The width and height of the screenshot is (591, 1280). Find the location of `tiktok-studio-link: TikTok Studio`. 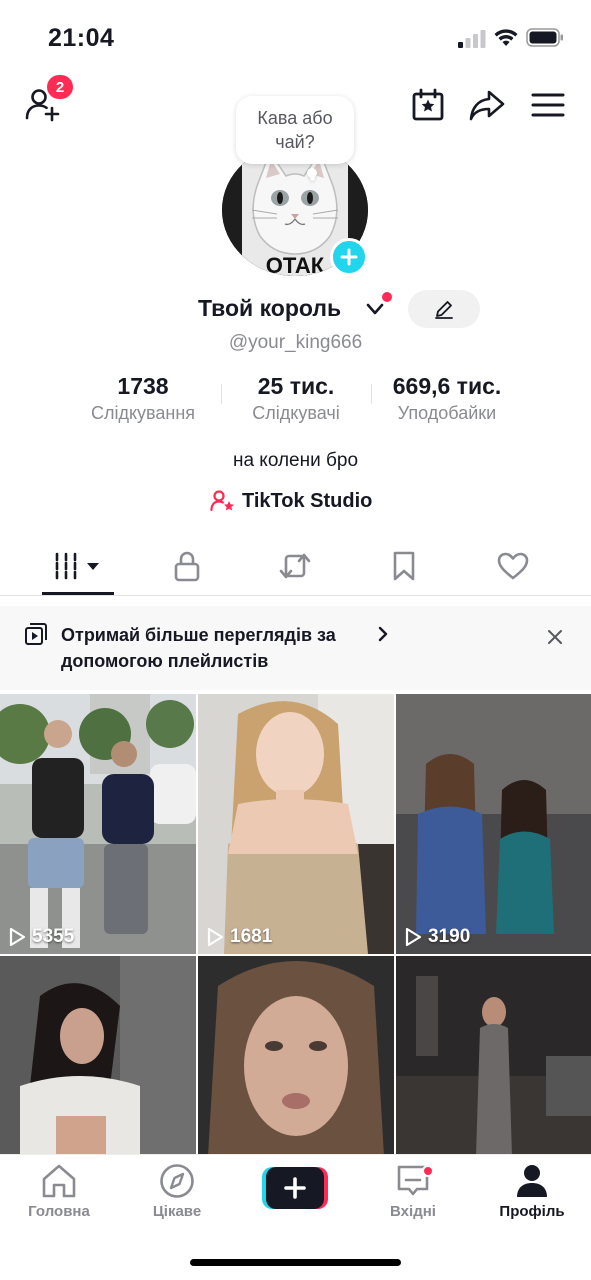

tiktok-studio-link: TikTok Studio is located at coordinates (291, 501).